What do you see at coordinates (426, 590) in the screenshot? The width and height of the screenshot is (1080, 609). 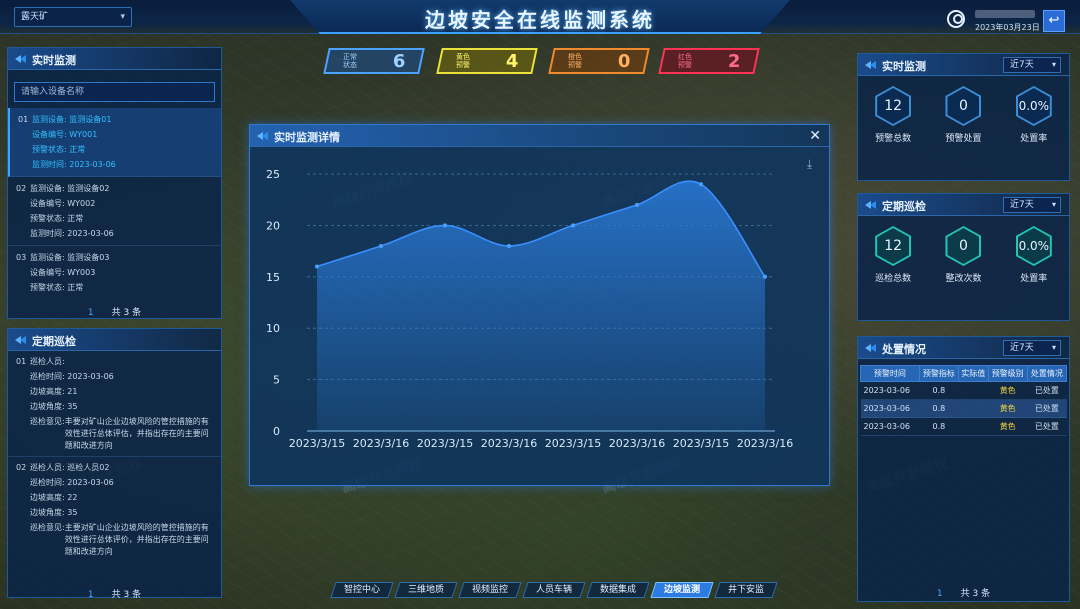 I see `nav-tab-3d-geology: 三维地质` at bounding box center [426, 590].